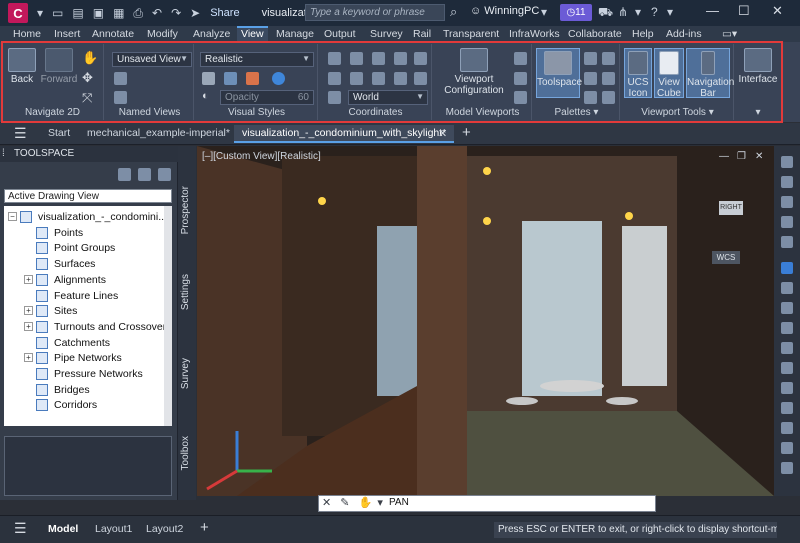 This screenshot has height=543, width=800. What do you see at coordinates (230, 78) in the screenshot?
I see `face-style-icon` at bounding box center [230, 78].